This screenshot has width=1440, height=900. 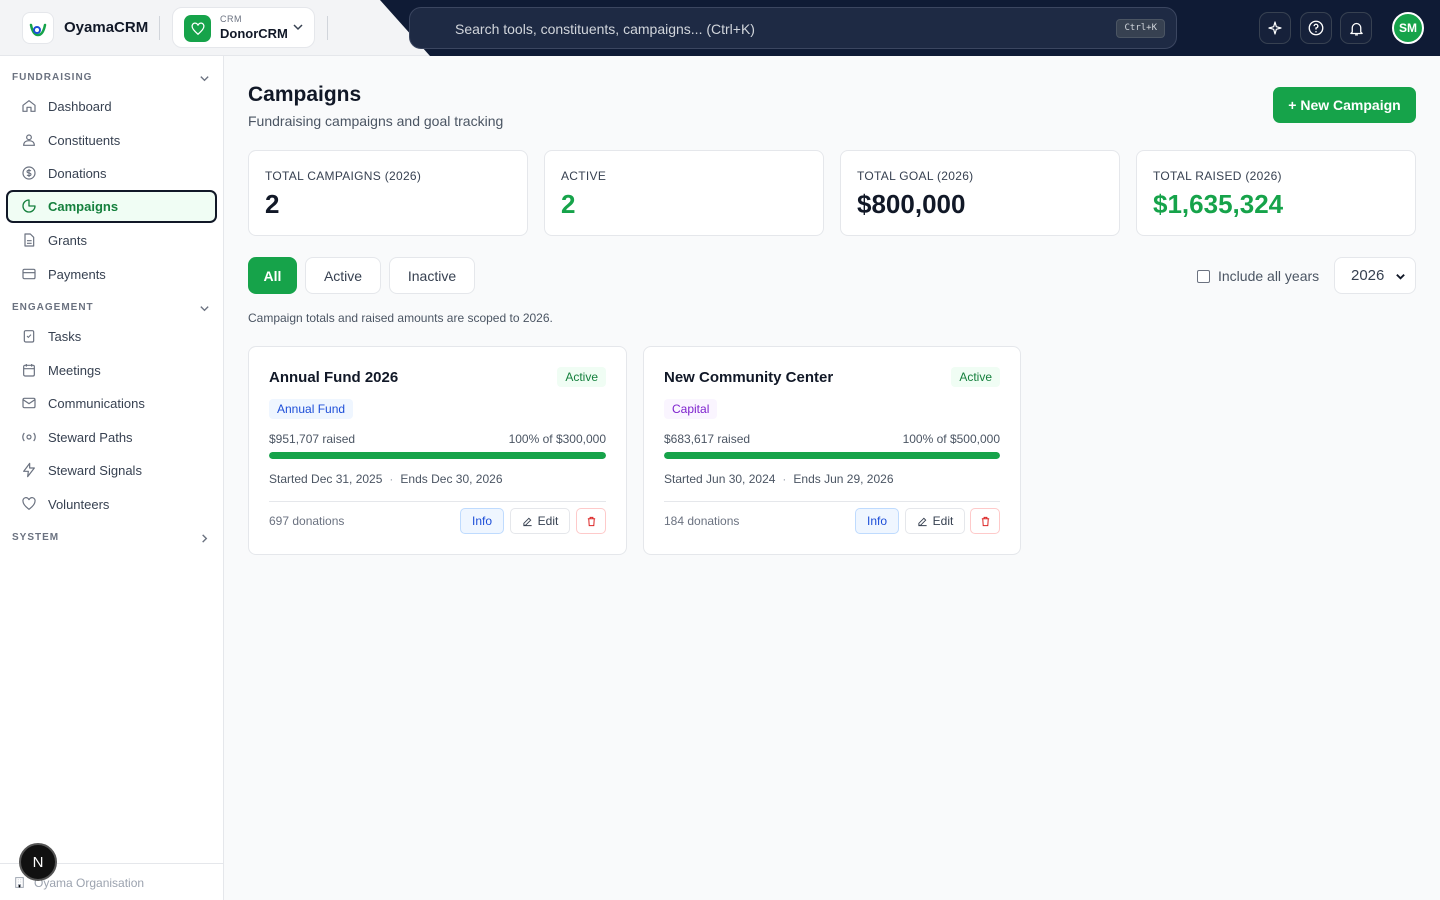 I want to click on sidebar-item-dashboard: Dashboard, so click(x=111, y=106).